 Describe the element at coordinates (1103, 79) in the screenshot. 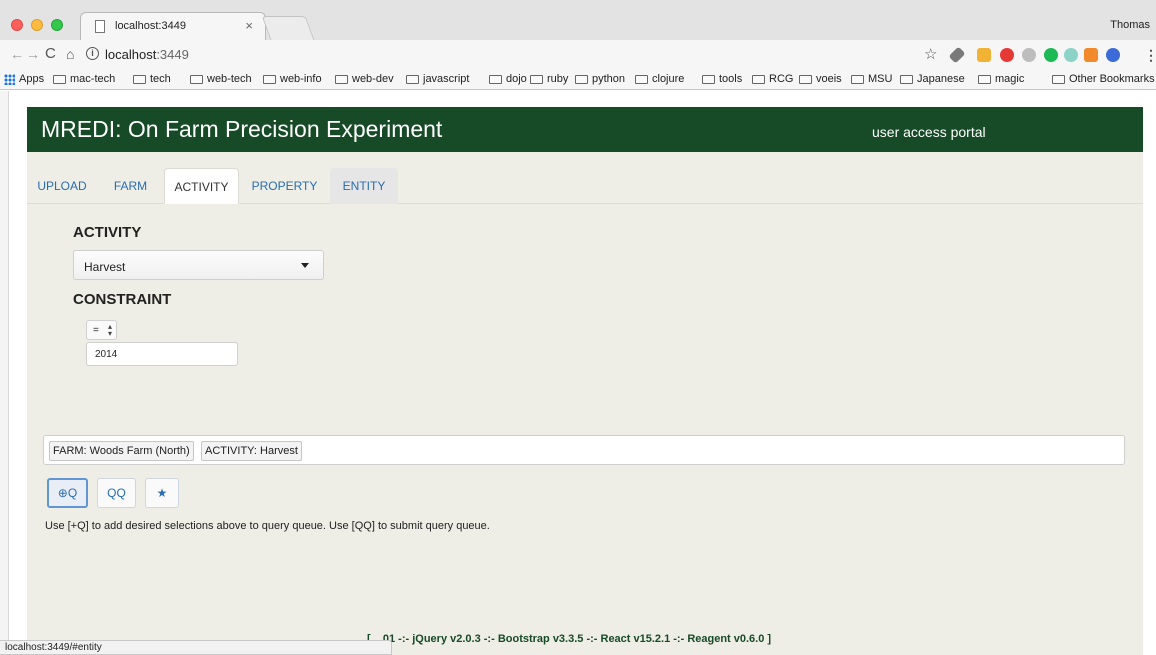

I see `bookmark-other: Other Bookmarks` at that location.